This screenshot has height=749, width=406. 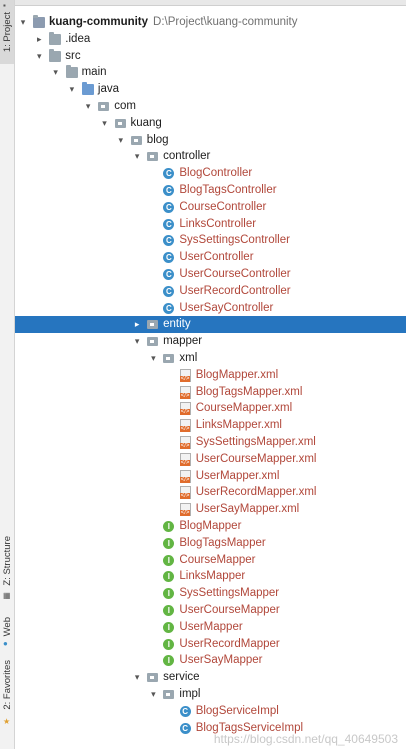 I want to click on tree-label-text: UserCourseController, so click(x=235, y=274).